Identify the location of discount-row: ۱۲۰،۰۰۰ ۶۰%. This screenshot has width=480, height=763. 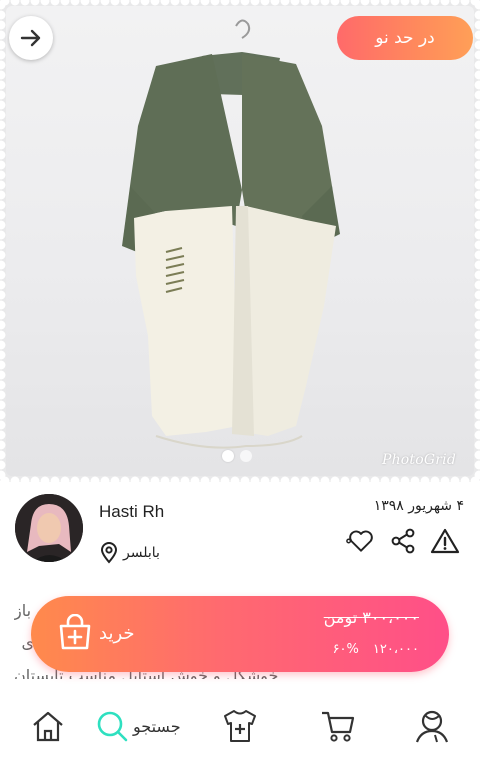
(376, 649).